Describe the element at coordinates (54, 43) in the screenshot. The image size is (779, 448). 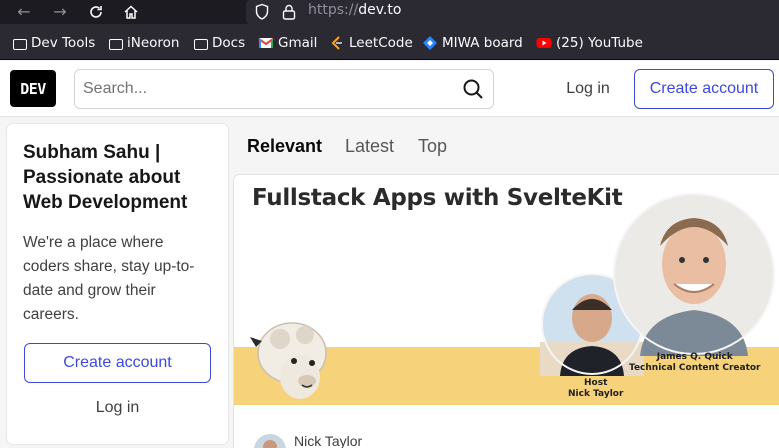
I see `bookmark-dev-tools: Dev Tools` at that location.